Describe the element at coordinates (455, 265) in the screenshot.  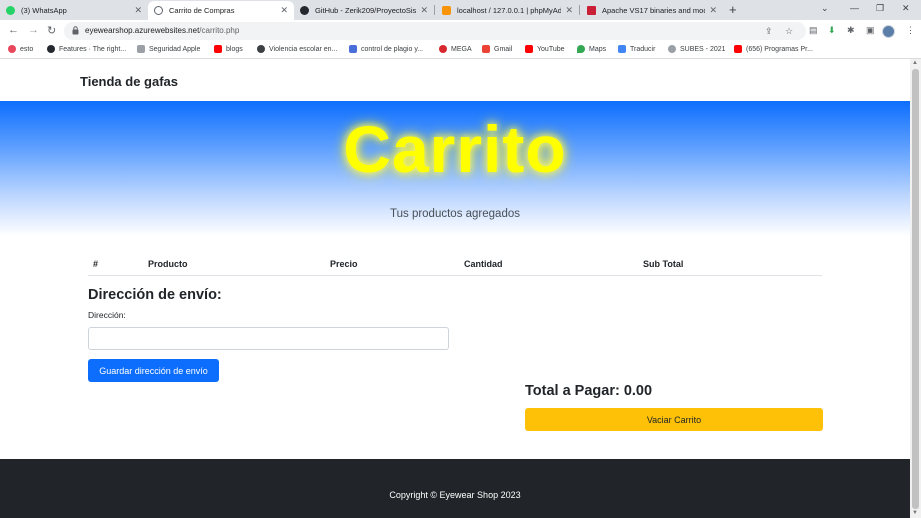
I see `cart-table-header: # Producto Precio Cantidad Sub Total` at that location.